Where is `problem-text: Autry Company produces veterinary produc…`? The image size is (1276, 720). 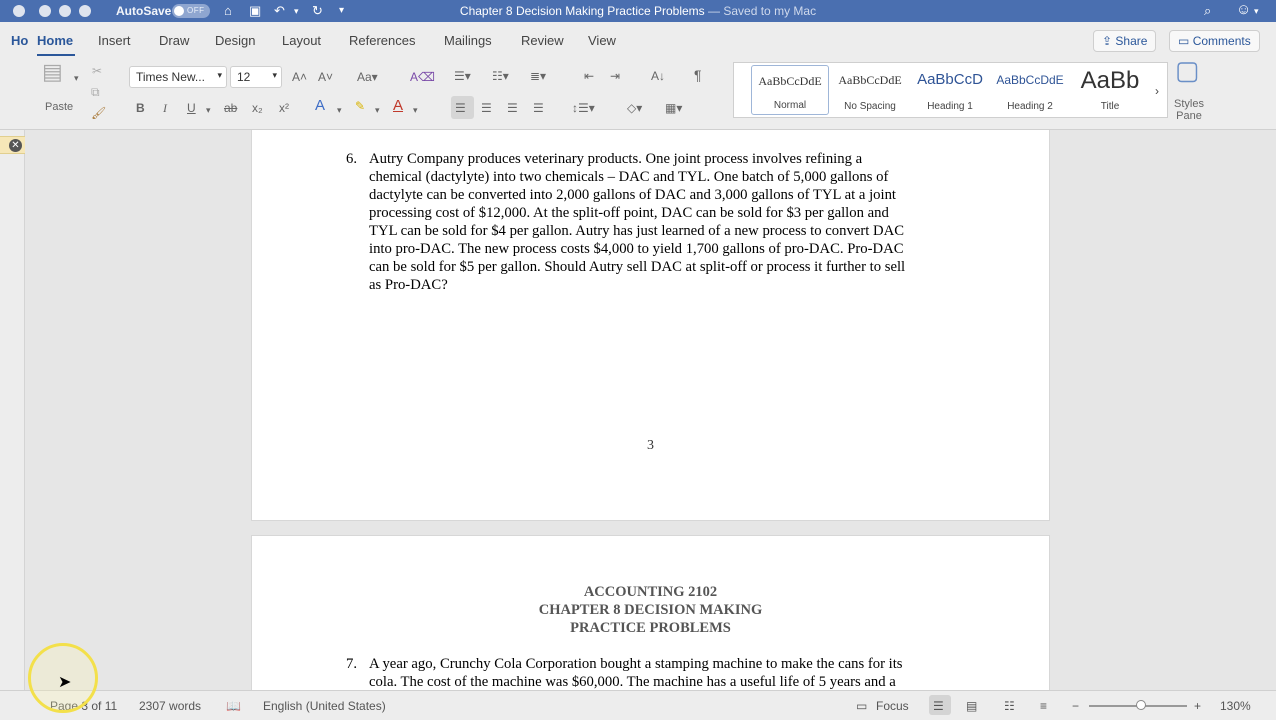
problem-text: Autry Company produces veterinary produc… is located at coordinates (661, 222).